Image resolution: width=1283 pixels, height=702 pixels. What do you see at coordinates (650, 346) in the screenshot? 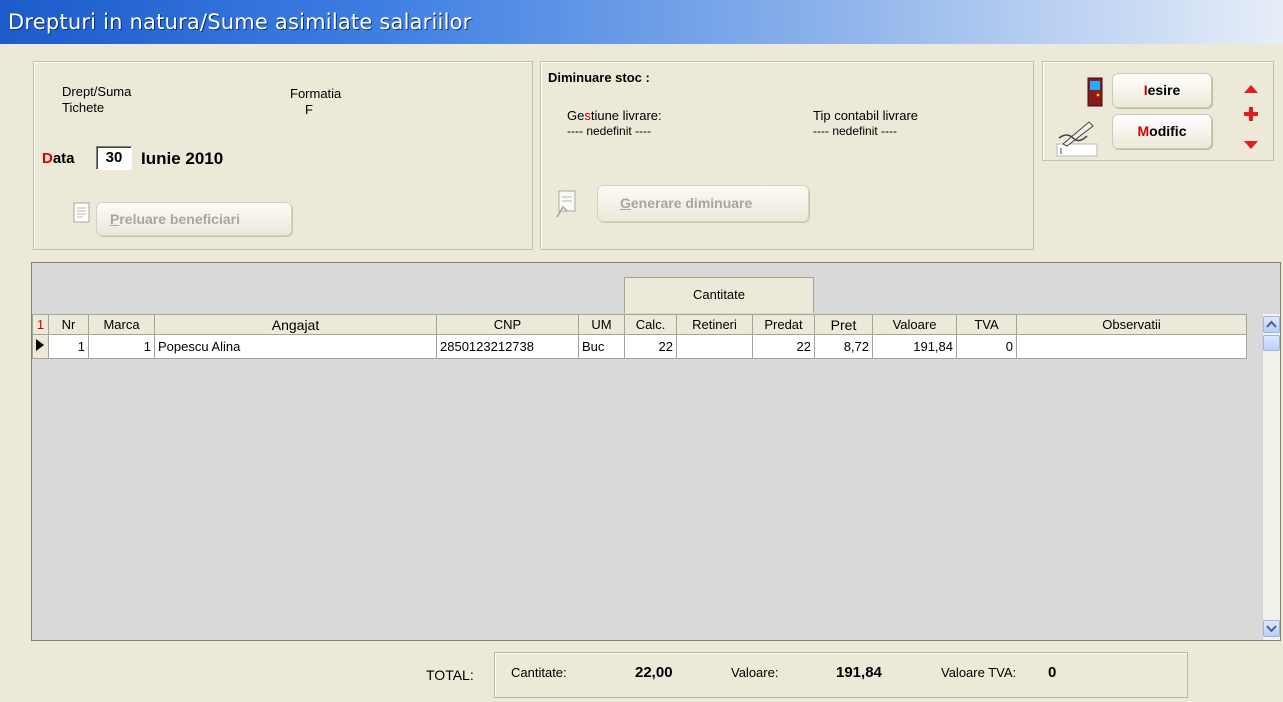
I see `cell-calc: 22` at bounding box center [650, 346].